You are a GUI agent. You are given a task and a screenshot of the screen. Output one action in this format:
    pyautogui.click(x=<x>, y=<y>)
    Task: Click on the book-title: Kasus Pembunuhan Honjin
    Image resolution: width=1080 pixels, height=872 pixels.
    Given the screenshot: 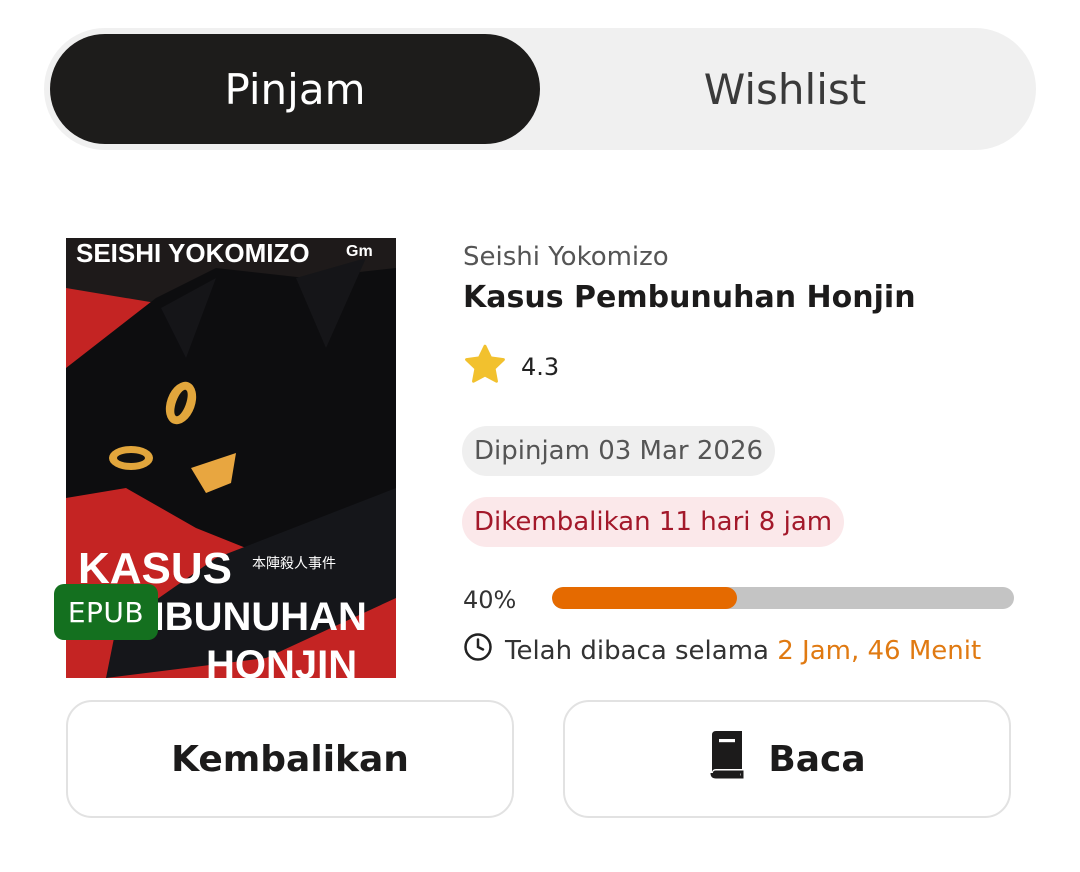 What is the action you would take?
    pyautogui.click(x=689, y=297)
    